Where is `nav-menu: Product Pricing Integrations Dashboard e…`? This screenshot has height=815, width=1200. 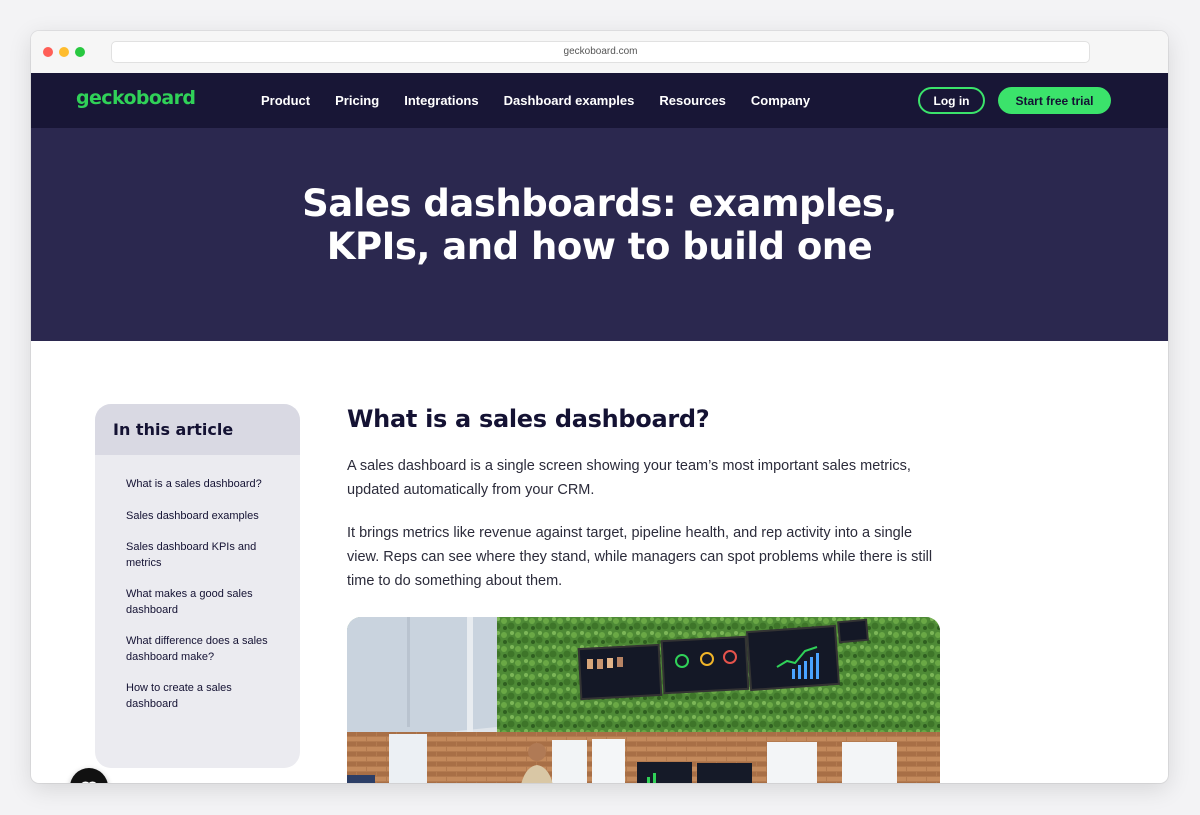 nav-menu: Product Pricing Integrations Dashboard e… is located at coordinates (548, 100).